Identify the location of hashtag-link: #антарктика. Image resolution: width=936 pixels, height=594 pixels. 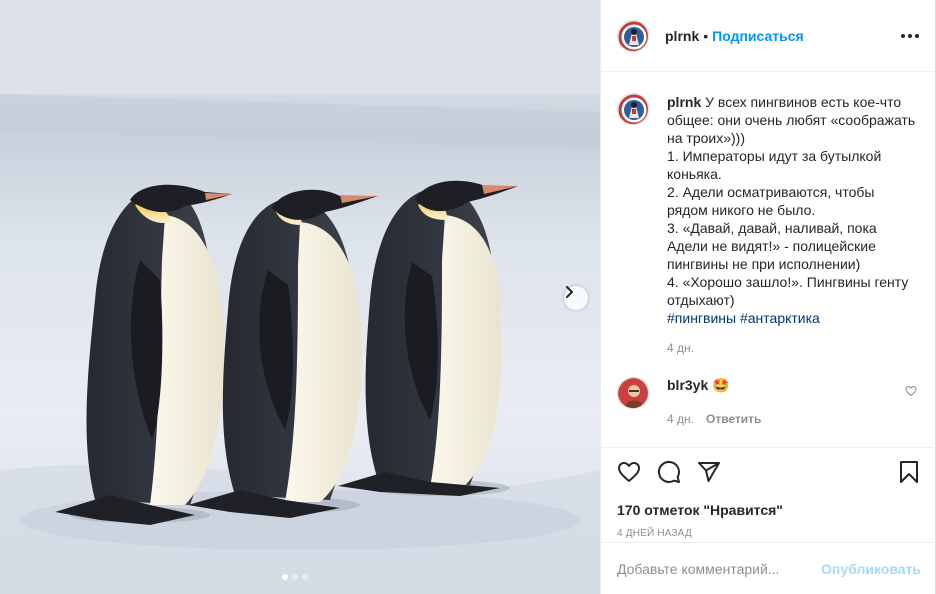
(780, 318).